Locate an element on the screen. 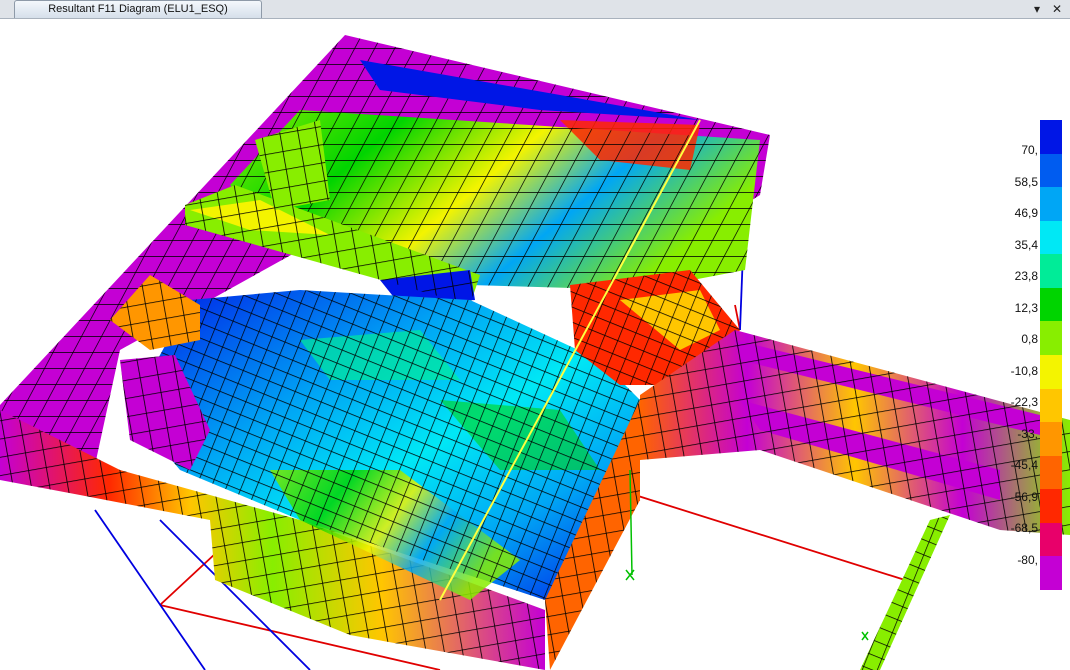 Image resolution: width=1070 pixels, height=670 pixels. support-markers is located at coordinates (747, 555).